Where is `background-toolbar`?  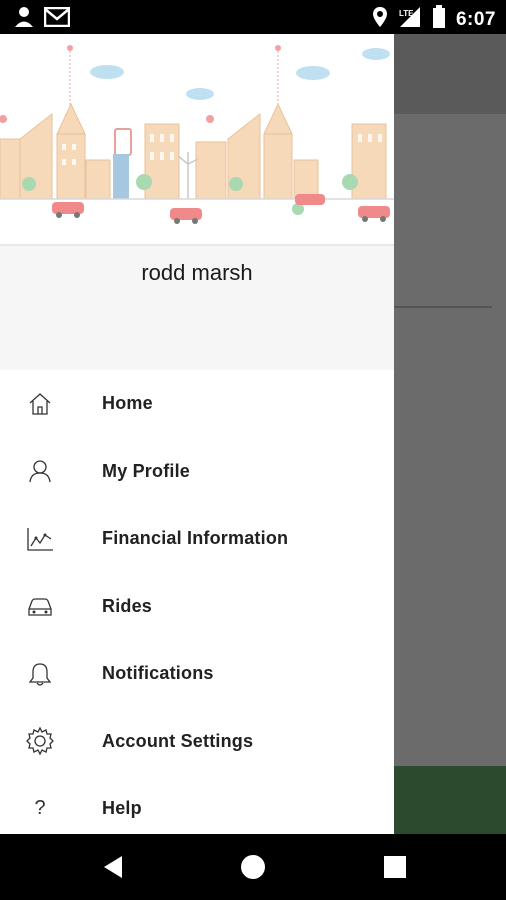
background-toolbar is located at coordinates (450, 74).